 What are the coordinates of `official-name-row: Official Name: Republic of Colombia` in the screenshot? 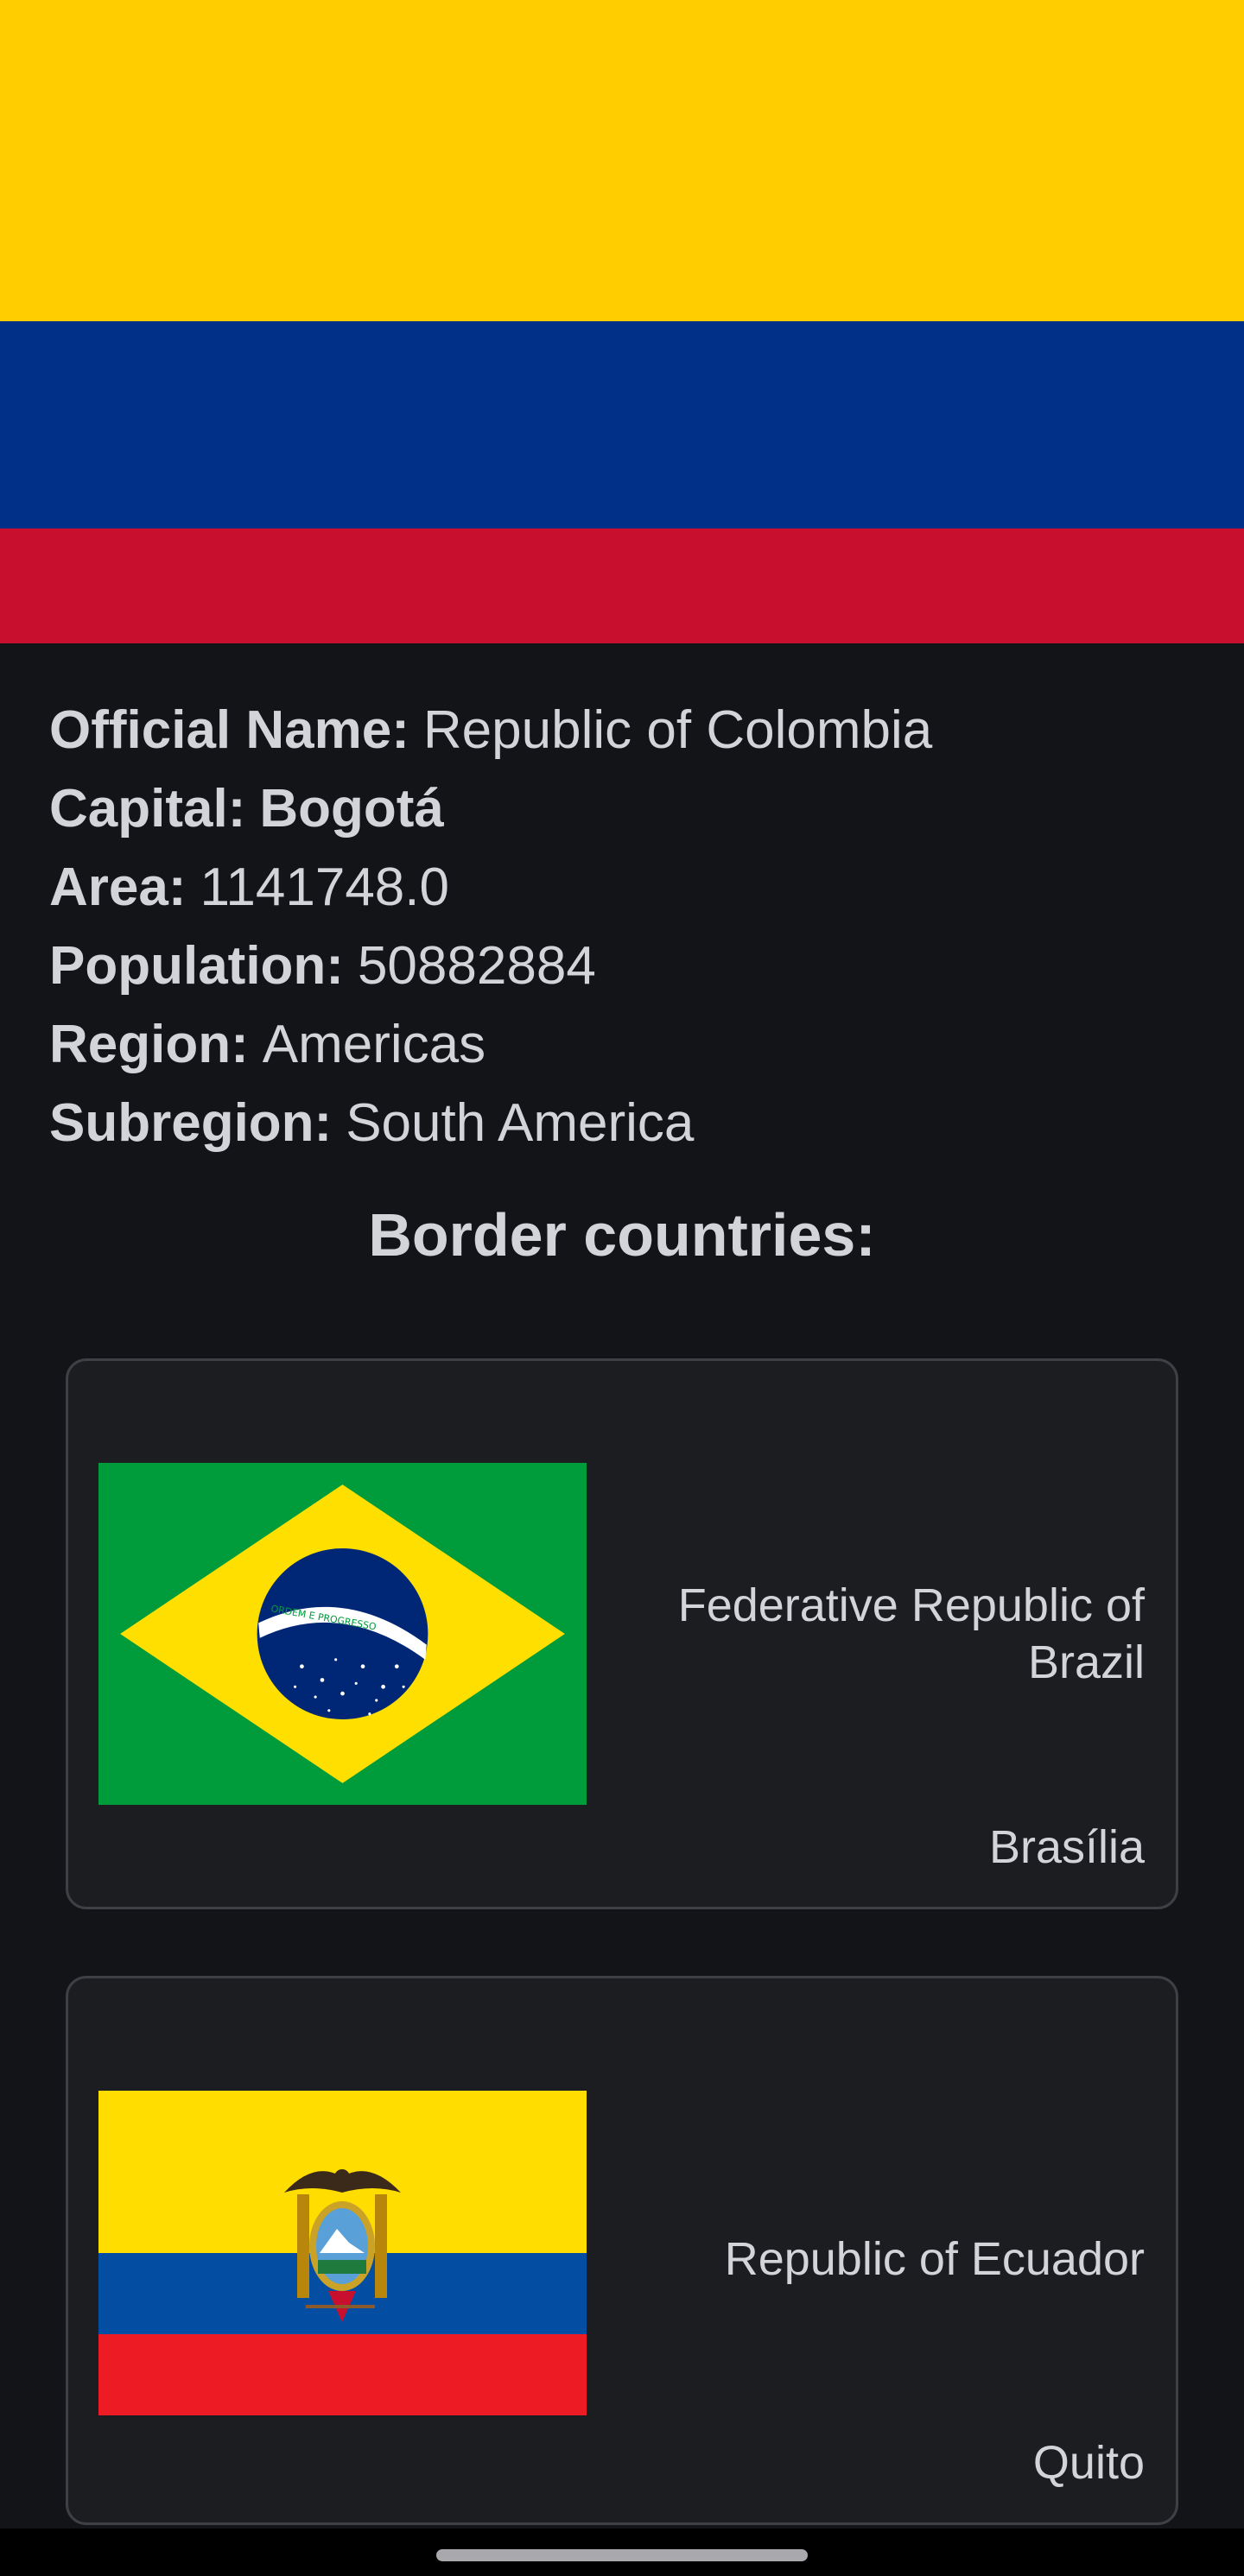 It's located at (623, 730).